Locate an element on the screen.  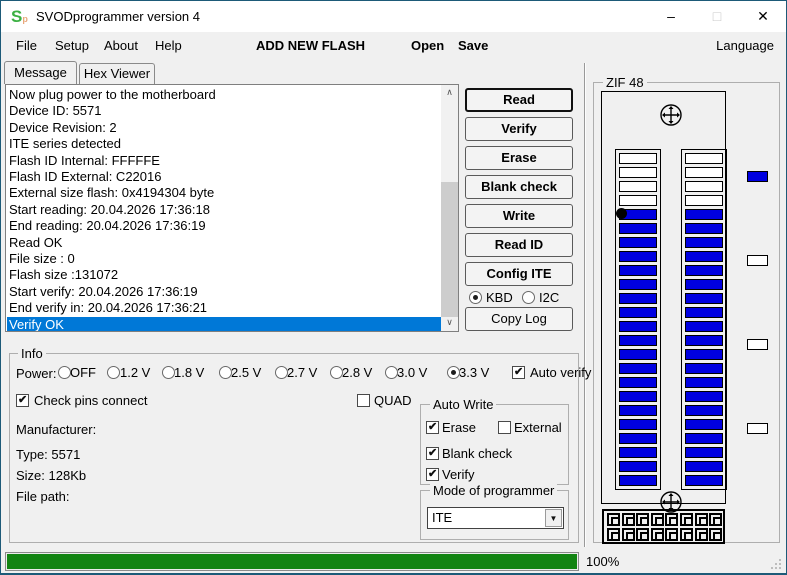
config-ite-button: Config ITE is located at coordinates (519, 274).